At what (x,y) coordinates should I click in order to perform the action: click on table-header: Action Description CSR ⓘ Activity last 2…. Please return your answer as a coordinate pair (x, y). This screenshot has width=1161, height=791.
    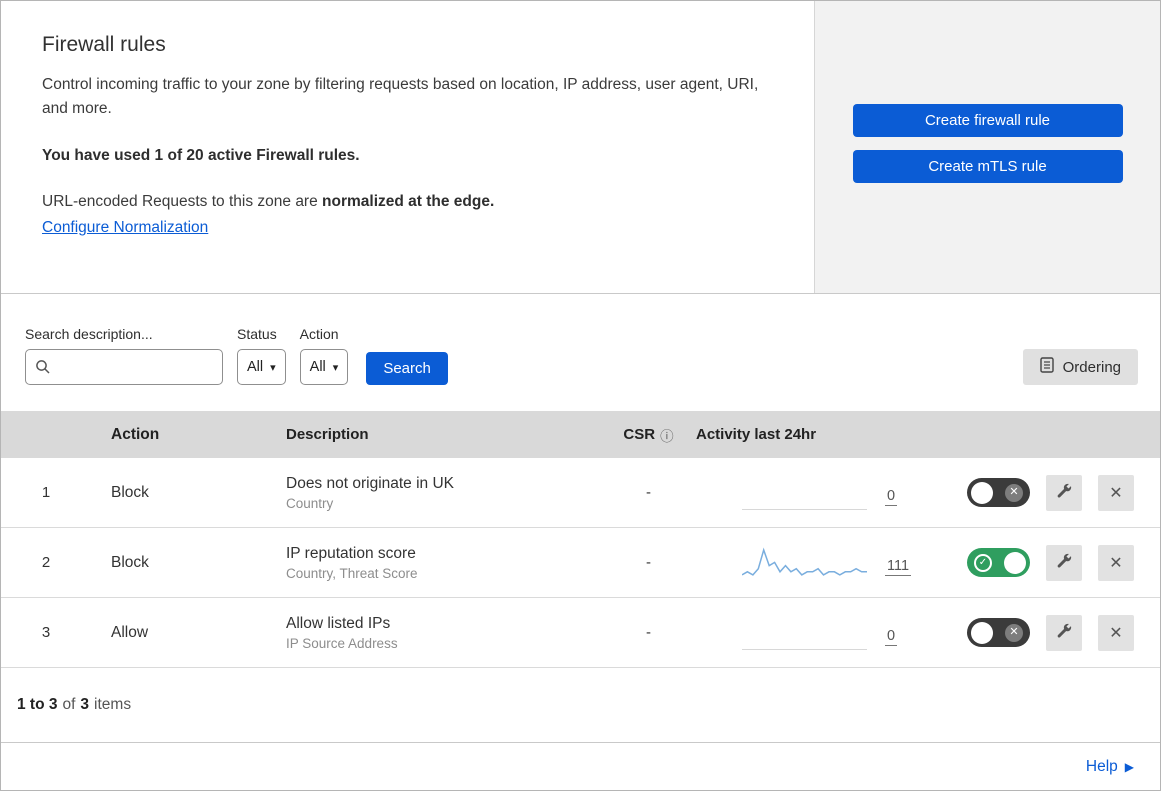
    Looking at the image, I should click on (580, 434).